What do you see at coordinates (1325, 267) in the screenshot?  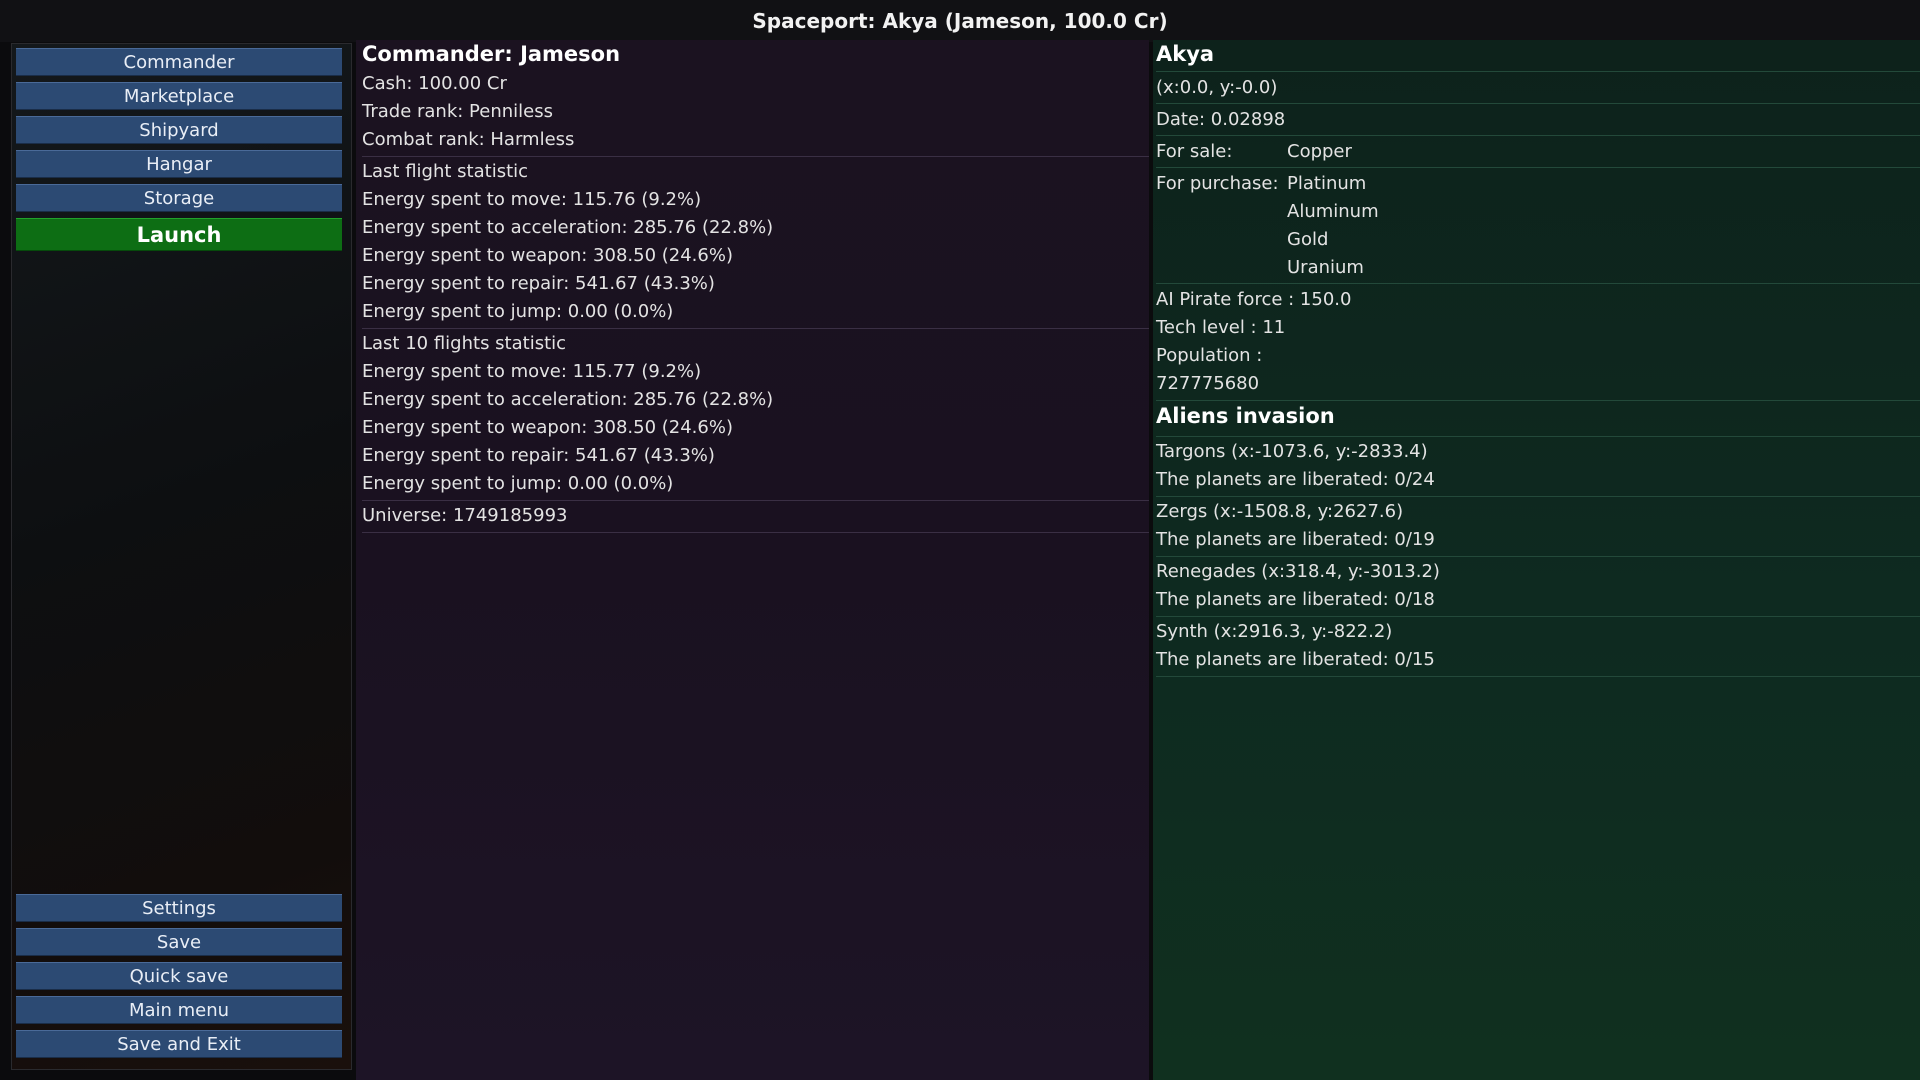 I see `for-purchase-item: Uranium` at bounding box center [1325, 267].